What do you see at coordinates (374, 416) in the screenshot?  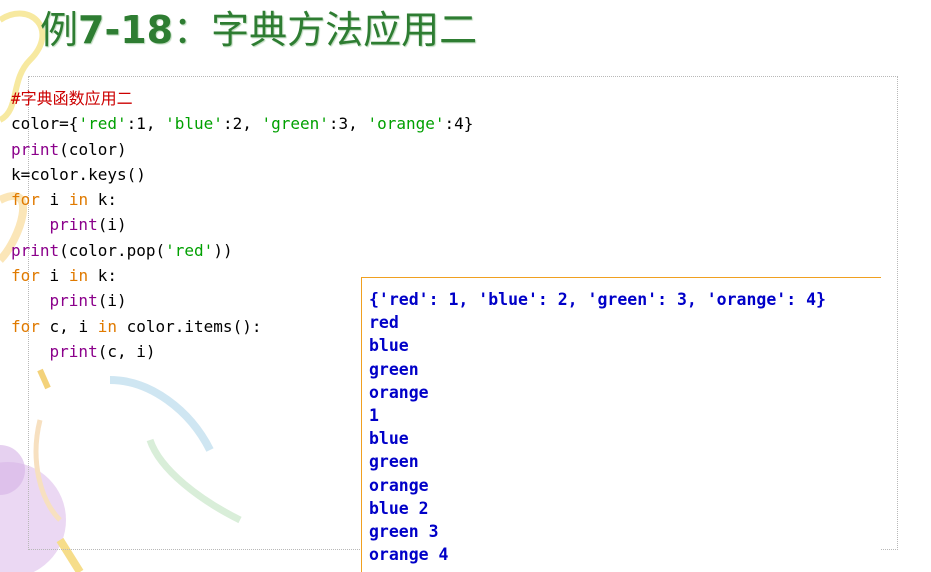 I see `output-line: 1` at bounding box center [374, 416].